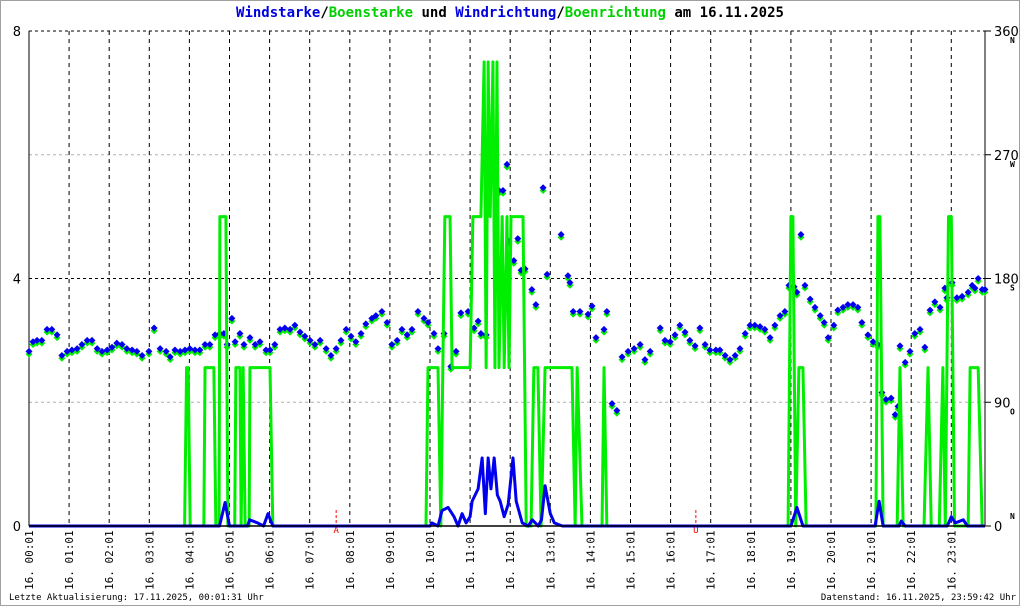 Image resolution: width=1020 pixels, height=606 pixels. What do you see at coordinates (69, 560) in the screenshot?
I see `x-tick-label: 16. 01:01` at bounding box center [69, 560].